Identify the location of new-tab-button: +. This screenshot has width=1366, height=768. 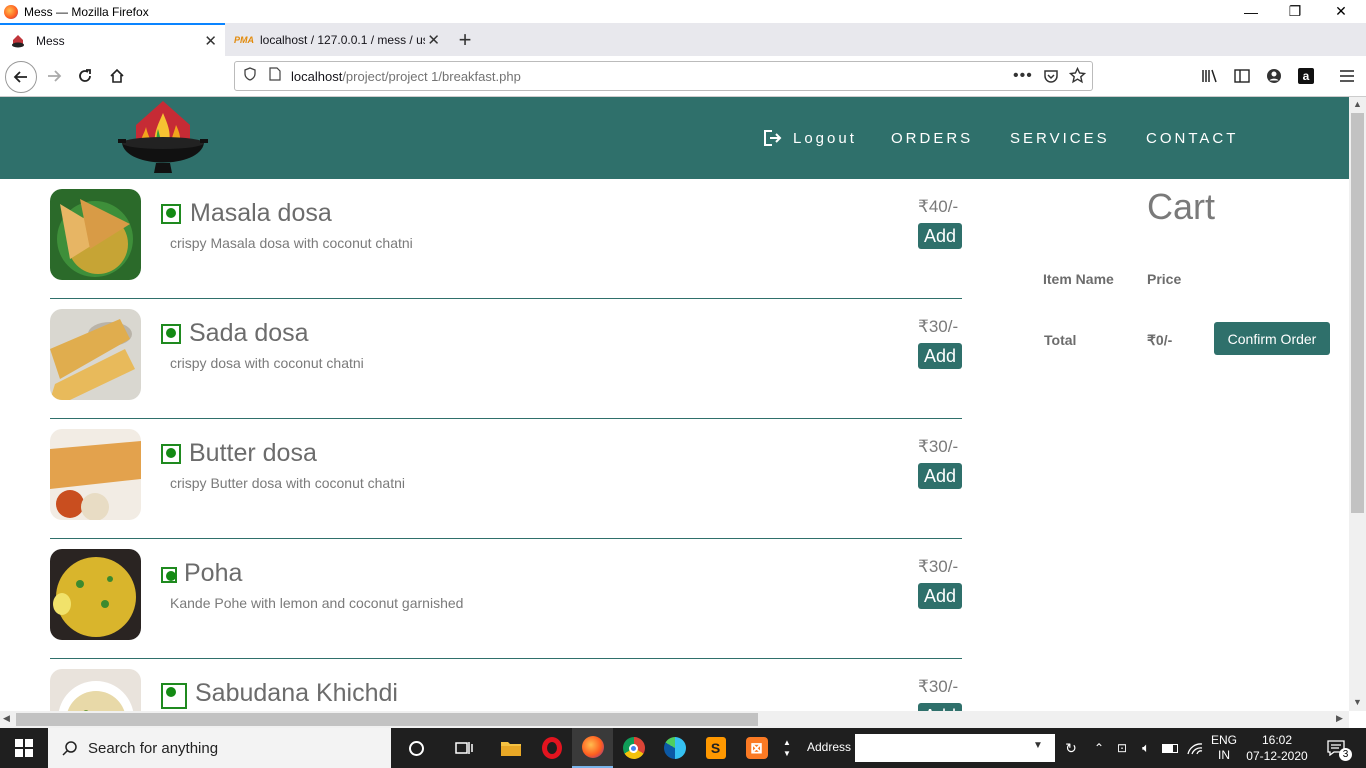
(465, 39).